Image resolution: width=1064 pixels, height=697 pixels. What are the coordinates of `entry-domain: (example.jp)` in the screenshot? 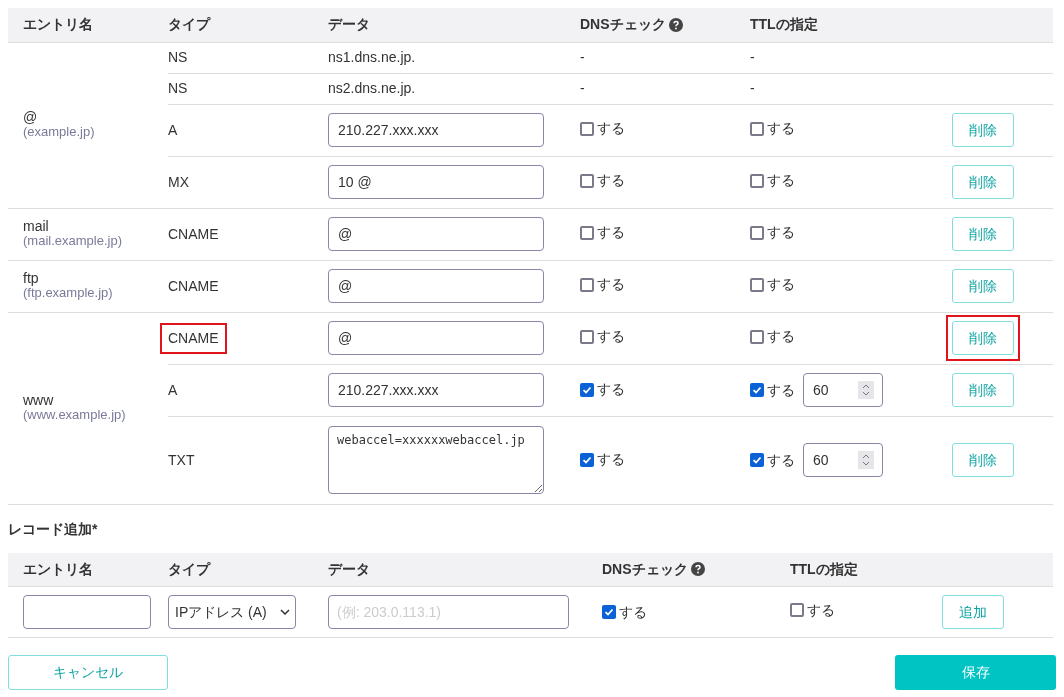 It's located at (59, 132).